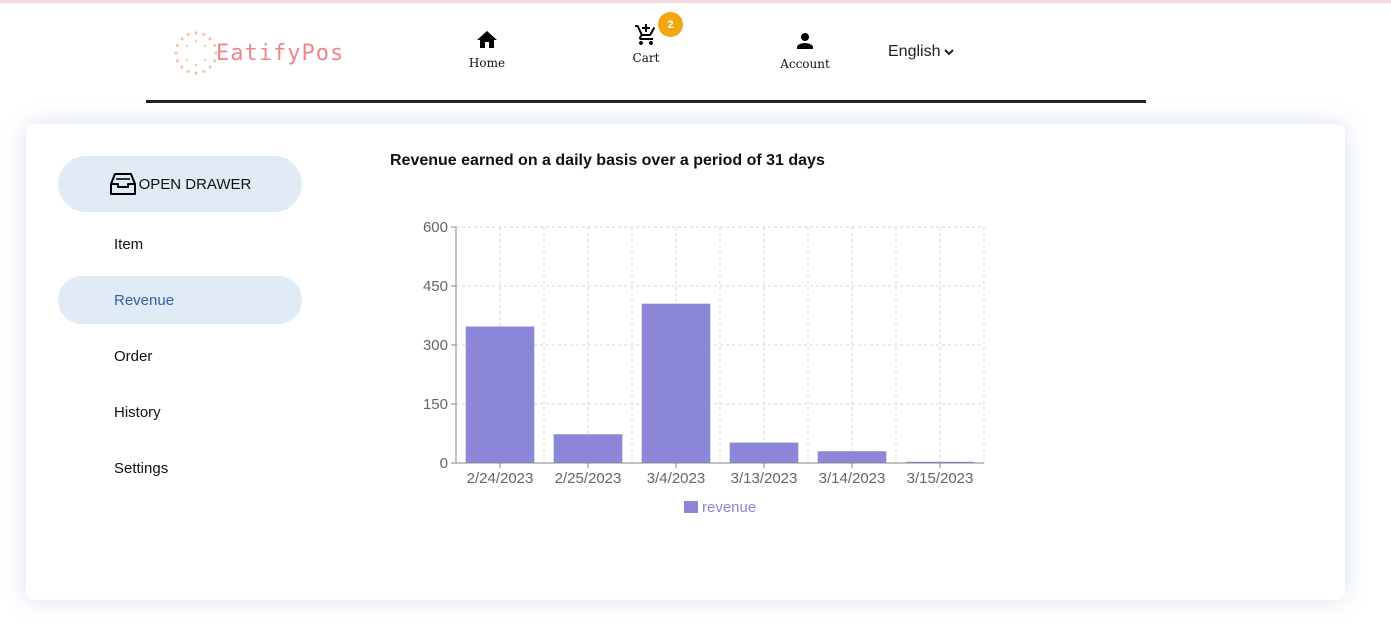  What do you see at coordinates (588, 478) in the screenshot?
I see `x-tick-label: 2/25/2023` at bounding box center [588, 478].